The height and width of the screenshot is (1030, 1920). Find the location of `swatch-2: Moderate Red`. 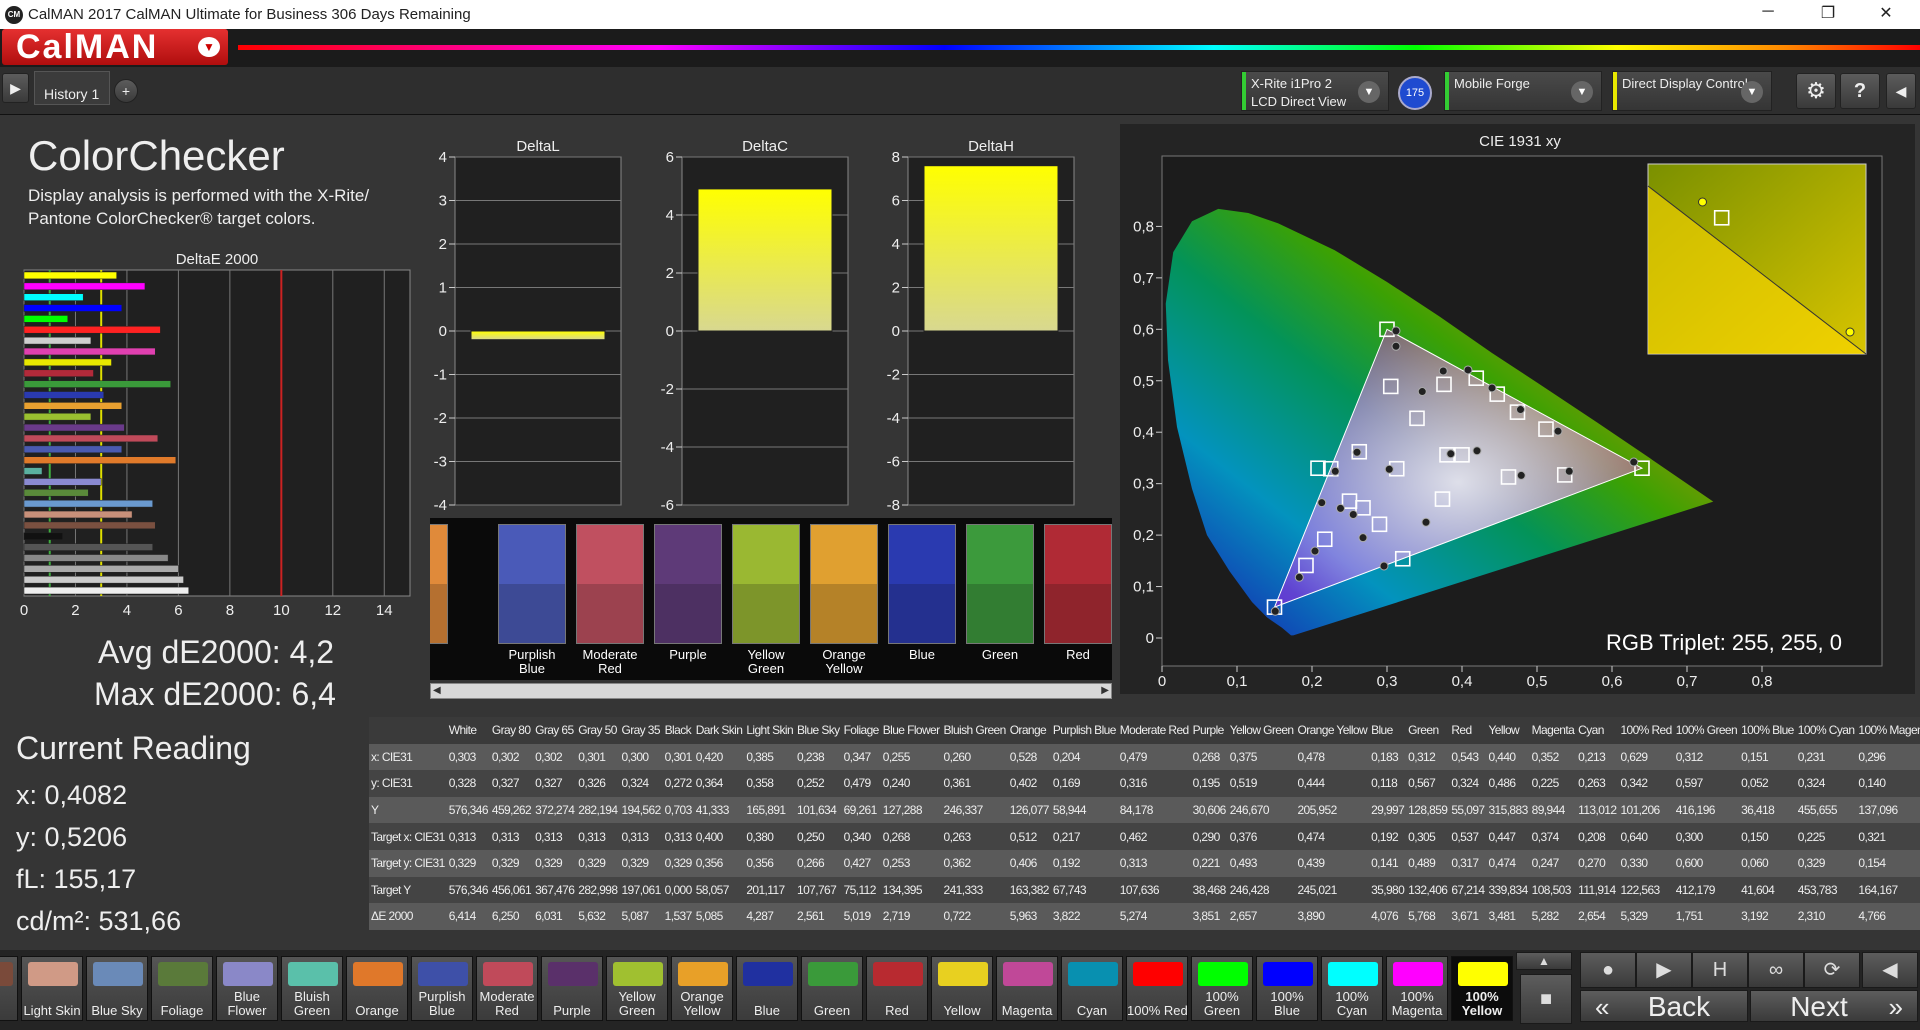

swatch-2: Moderate Red is located at coordinates (610, 600).